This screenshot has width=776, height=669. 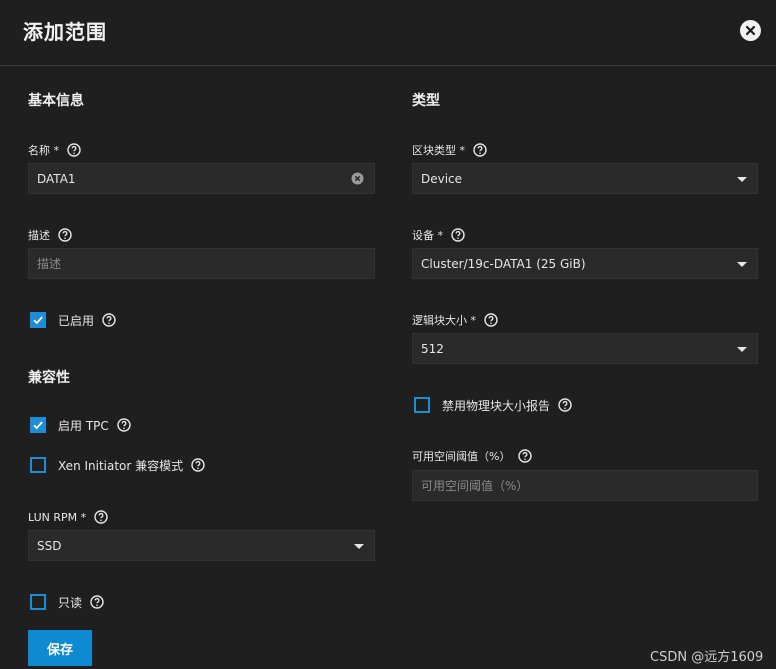 What do you see at coordinates (76, 320) in the screenshot?
I see `enabled-label: 已启用` at bounding box center [76, 320].